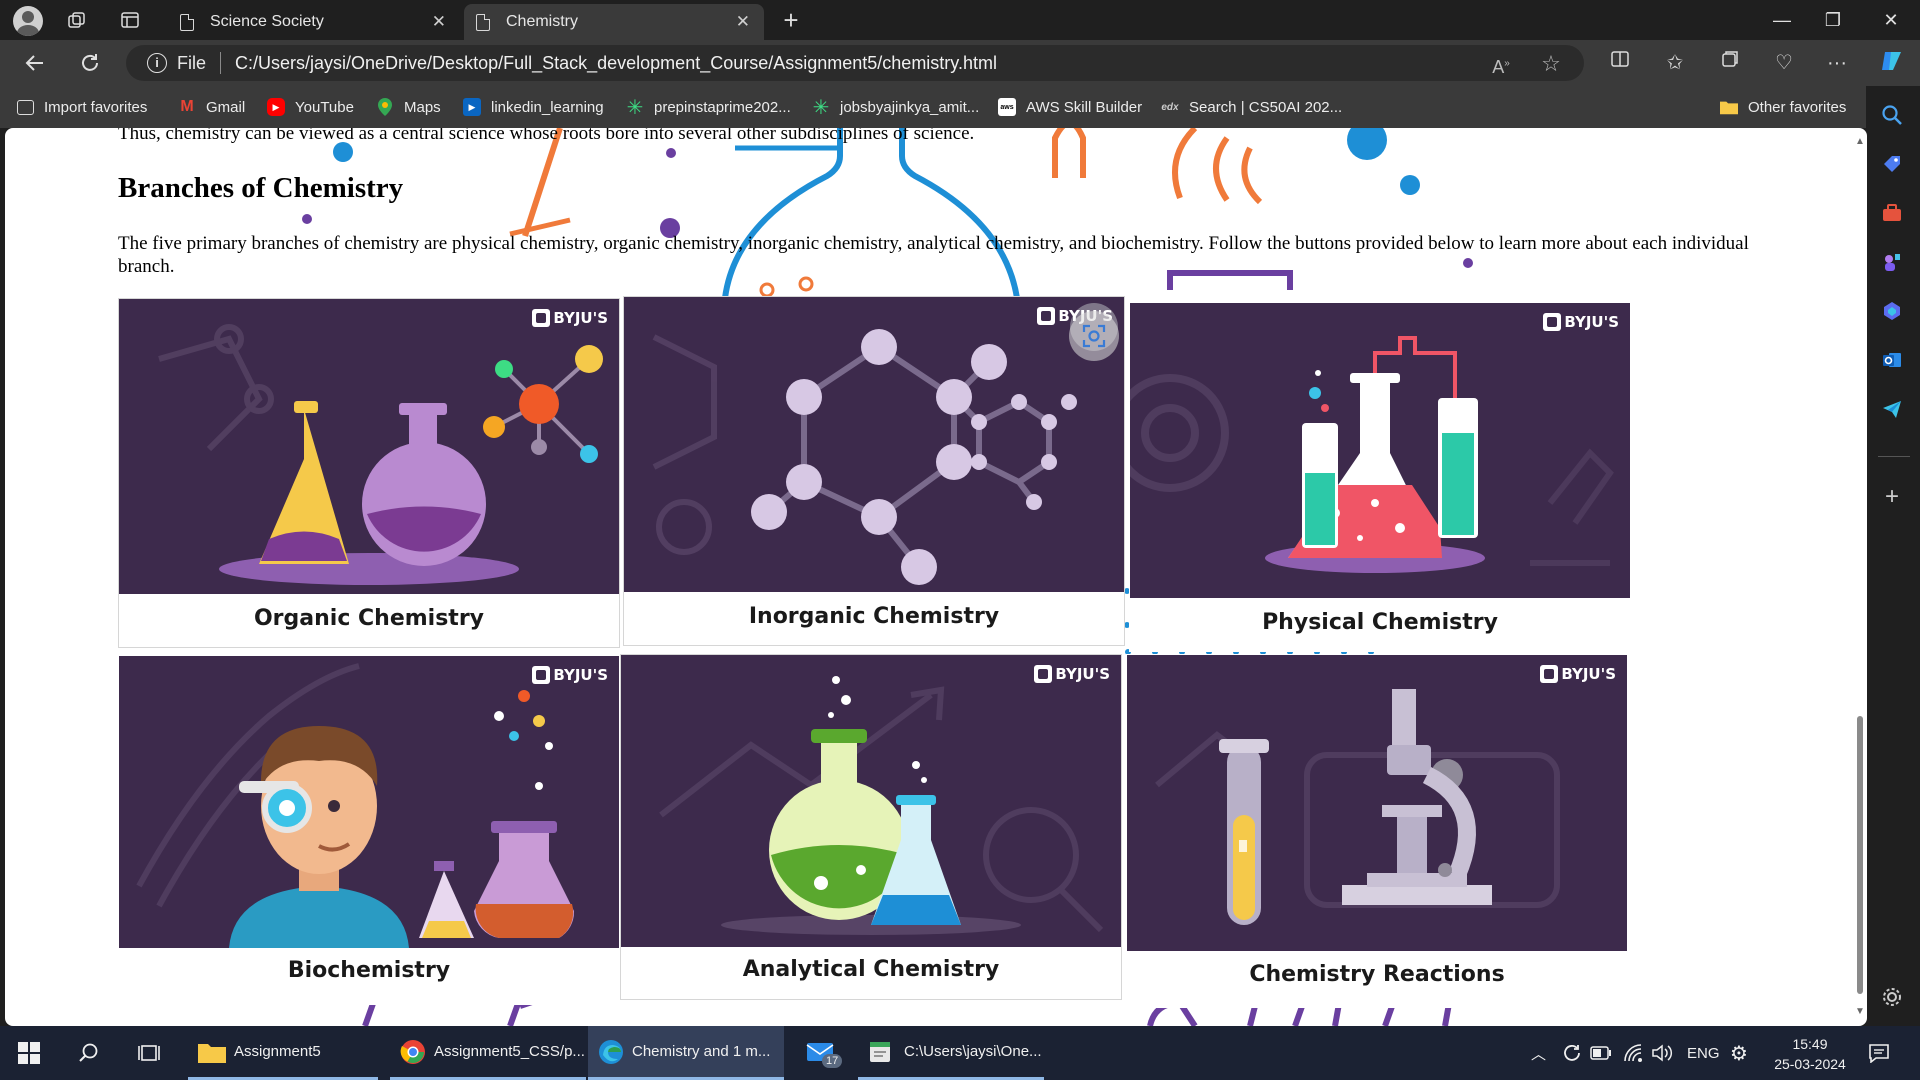  I want to click on restore-icon: ❐, so click(1833, 20).